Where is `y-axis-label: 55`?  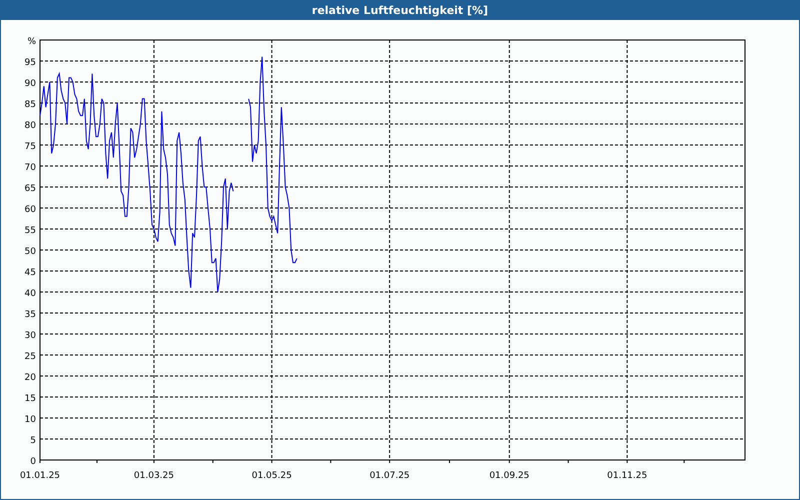 y-axis-label: 55 is located at coordinates (30, 231).